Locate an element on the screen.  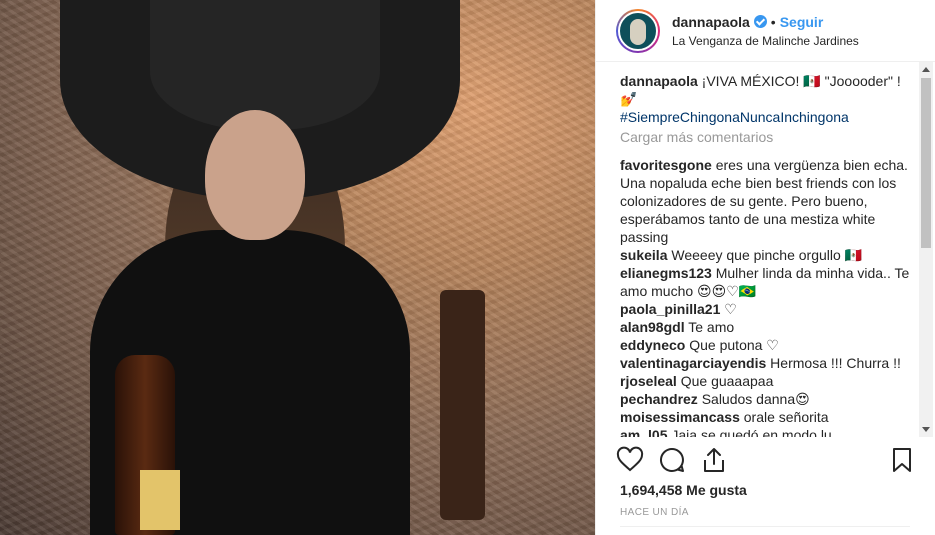
comment-item: rjoseleal Que guaaapaa is located at coordinates (765, 381).